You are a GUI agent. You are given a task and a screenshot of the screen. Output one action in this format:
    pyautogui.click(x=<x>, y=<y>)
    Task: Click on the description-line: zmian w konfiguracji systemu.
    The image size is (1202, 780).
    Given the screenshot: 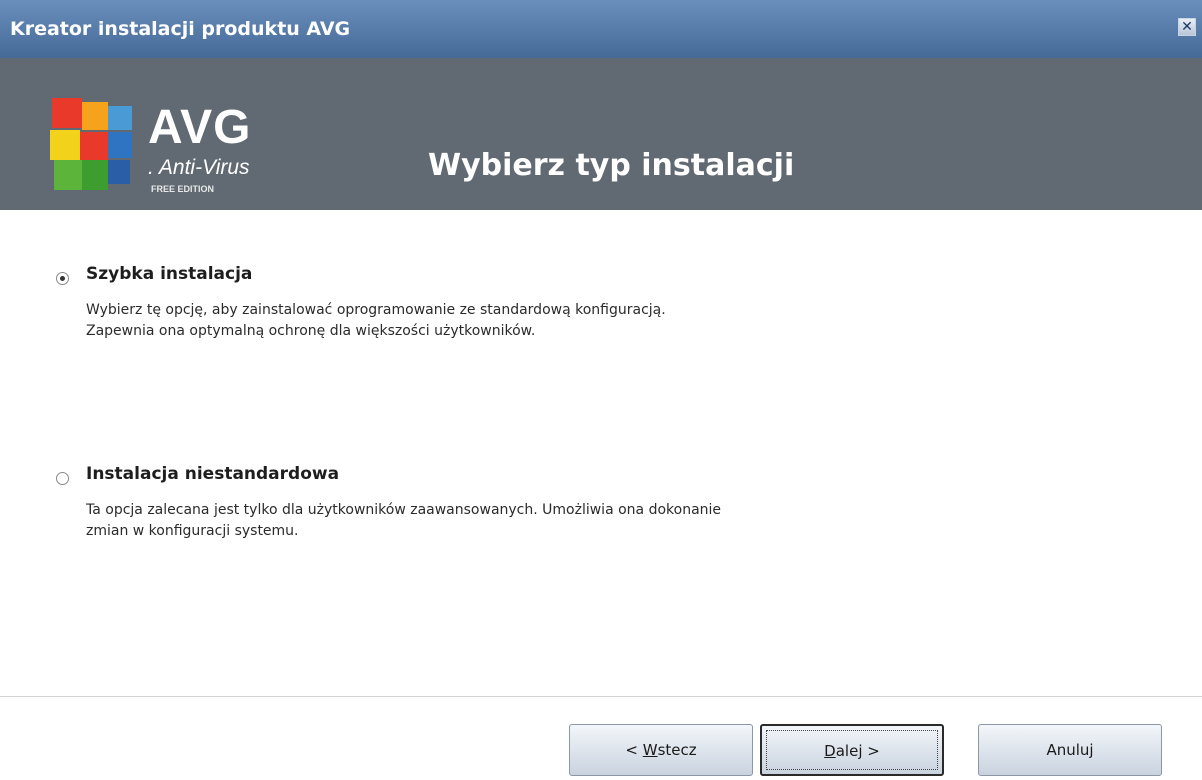 What is the action you would take?
    pyautogui.click(x=192, y=531)
    